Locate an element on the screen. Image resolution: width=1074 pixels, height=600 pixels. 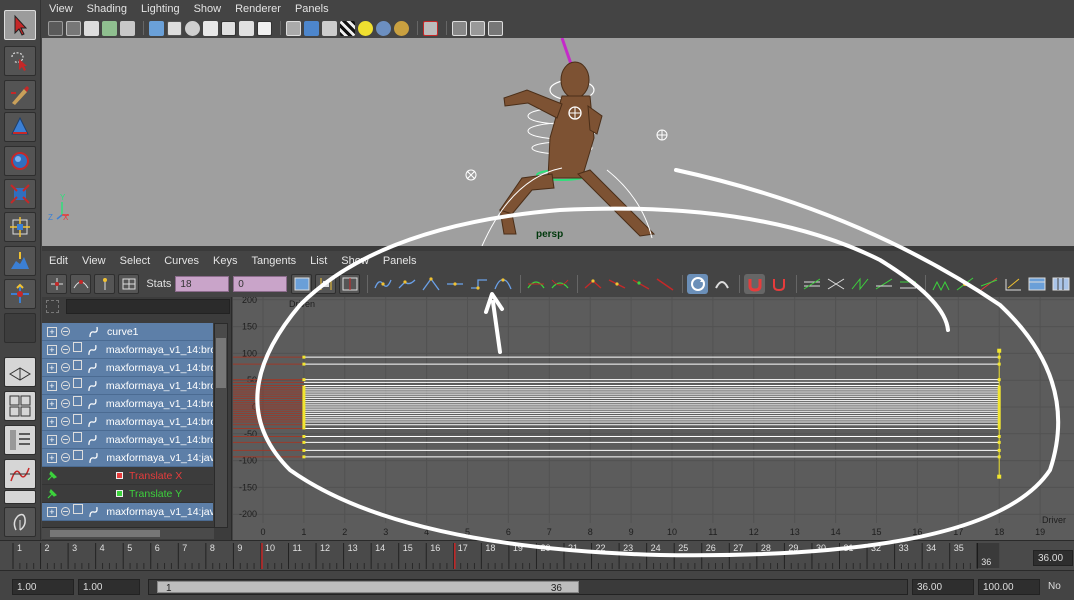
single-pane-layout-icon is located at coordinates (20, 372).